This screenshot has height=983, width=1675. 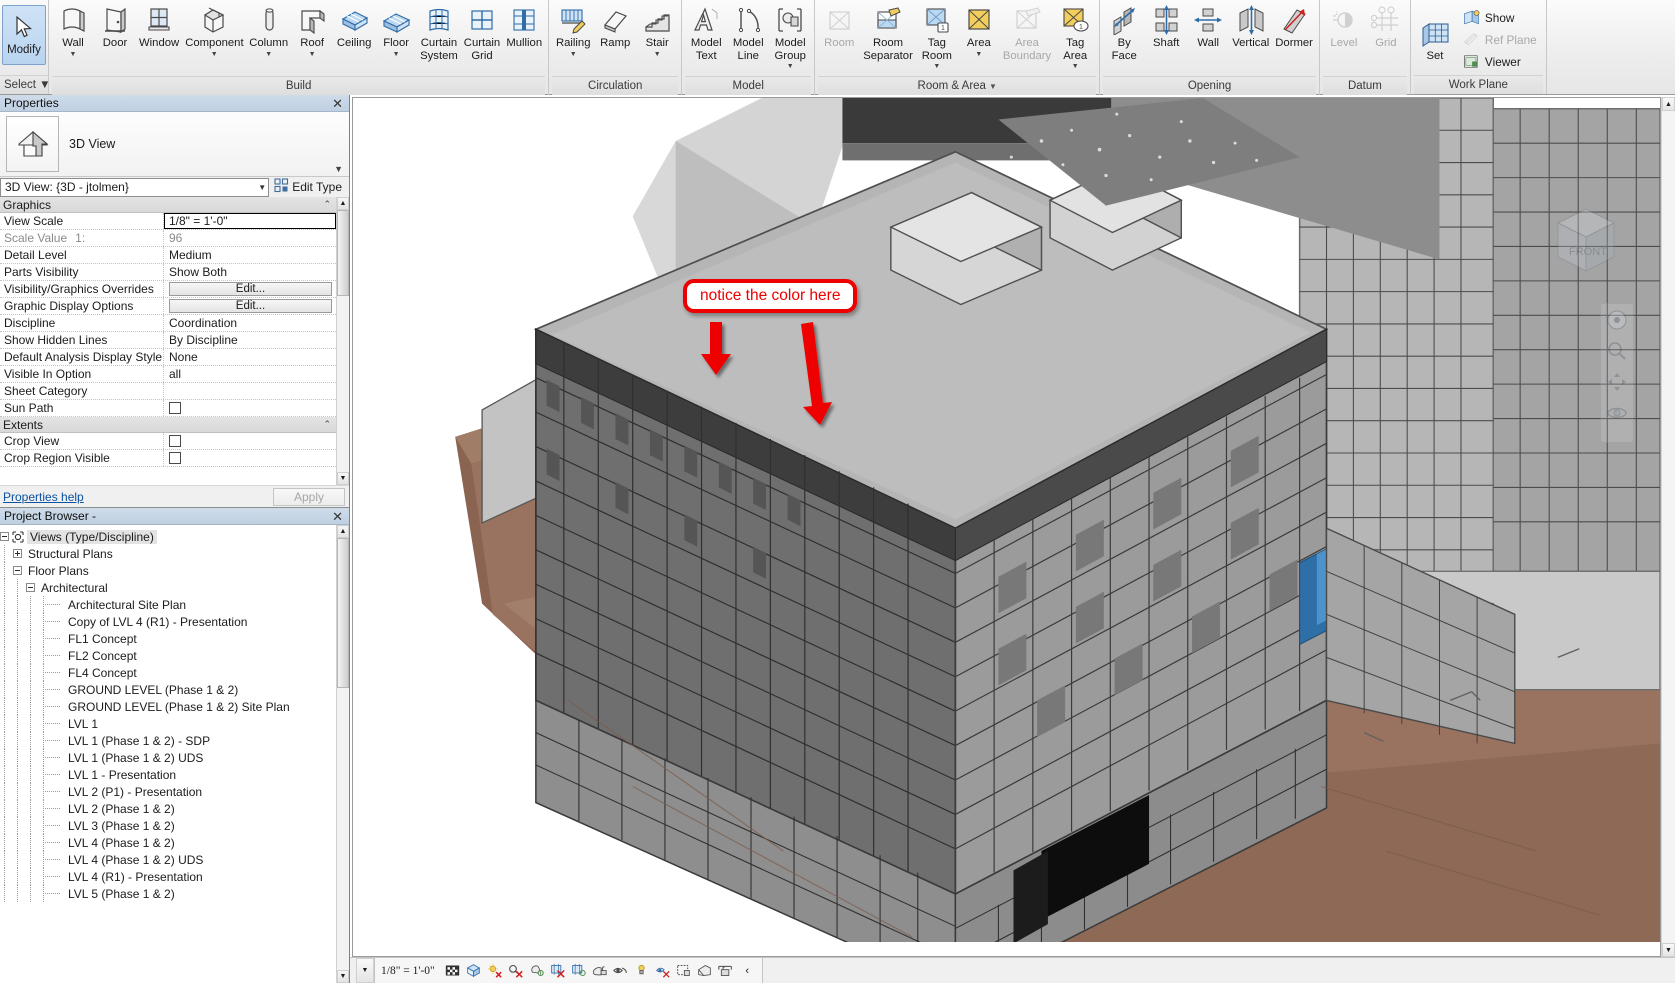 I want to click on property-value: Show Both, so click(x=250, y=272).